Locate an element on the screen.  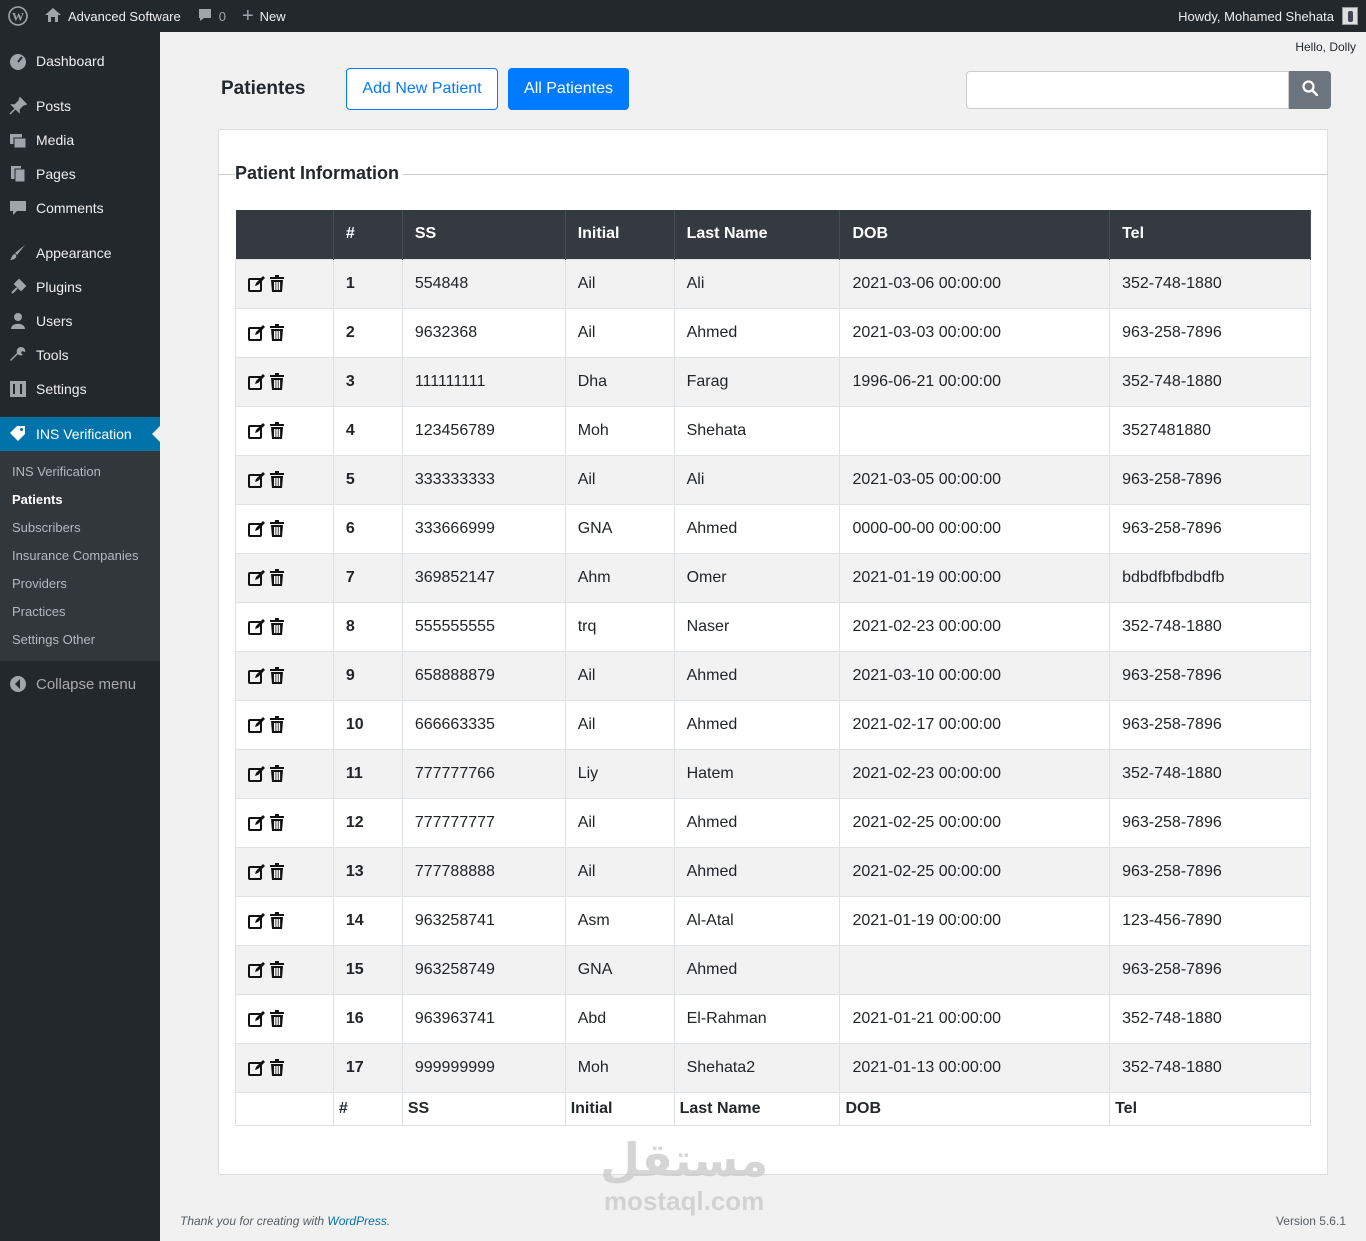
cell-tel: 352-748-1880 is located at coordinates (1210, 283).